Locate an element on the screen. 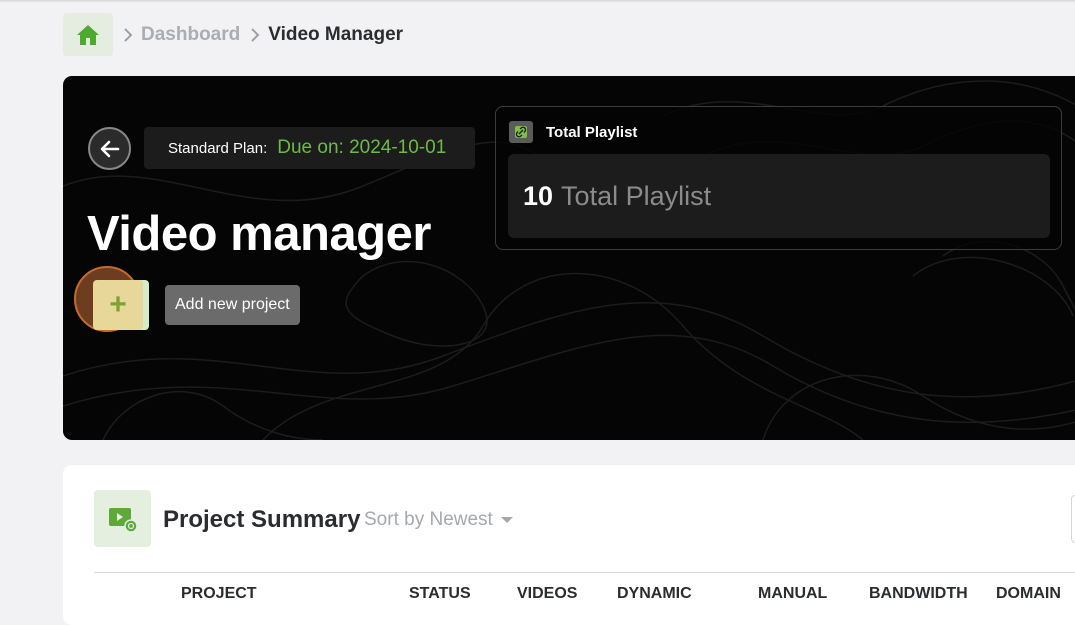 This screenshot has width=1075, height=625. column-header-dynamic: DYNAMIC is located at coordinates (654, 594).